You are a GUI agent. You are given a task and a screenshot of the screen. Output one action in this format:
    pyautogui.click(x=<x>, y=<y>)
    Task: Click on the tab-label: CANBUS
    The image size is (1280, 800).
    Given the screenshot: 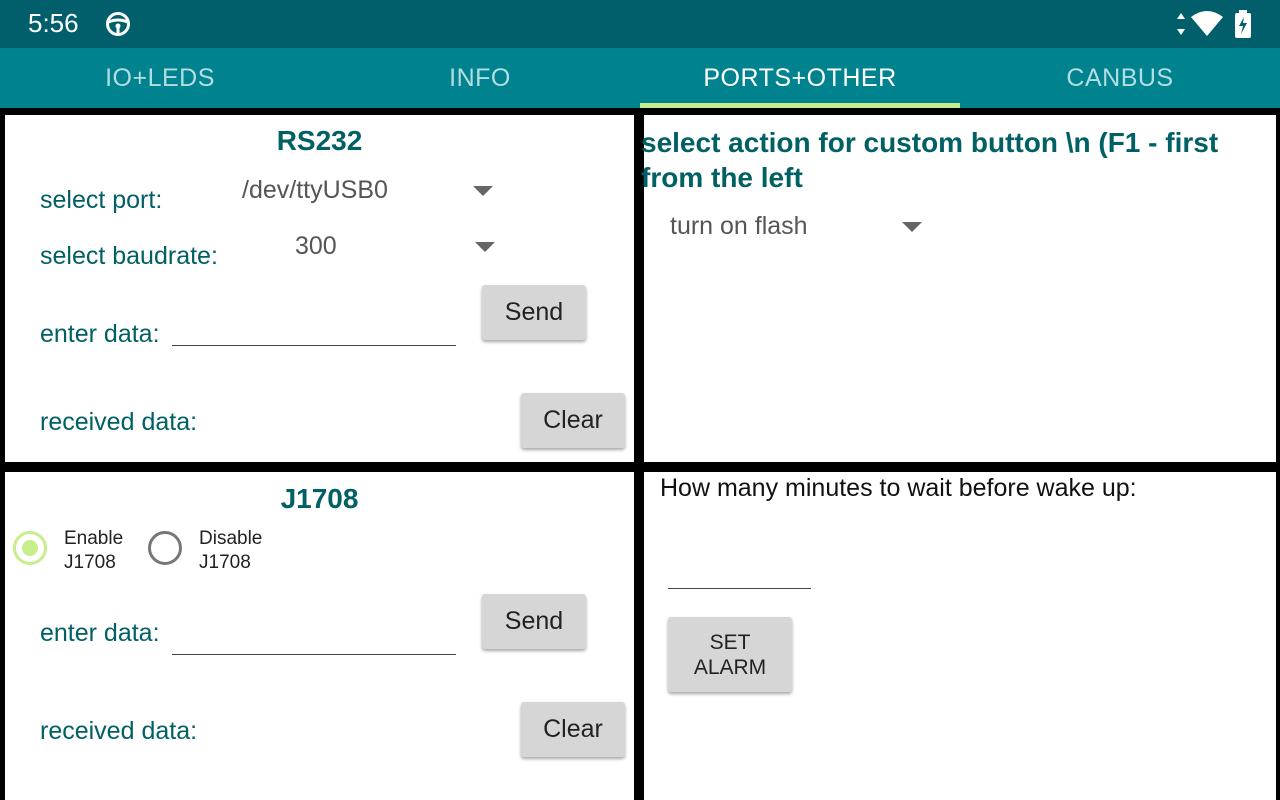 What is the action you would take?
    pyautogui.click(x=1120, y=77)
    